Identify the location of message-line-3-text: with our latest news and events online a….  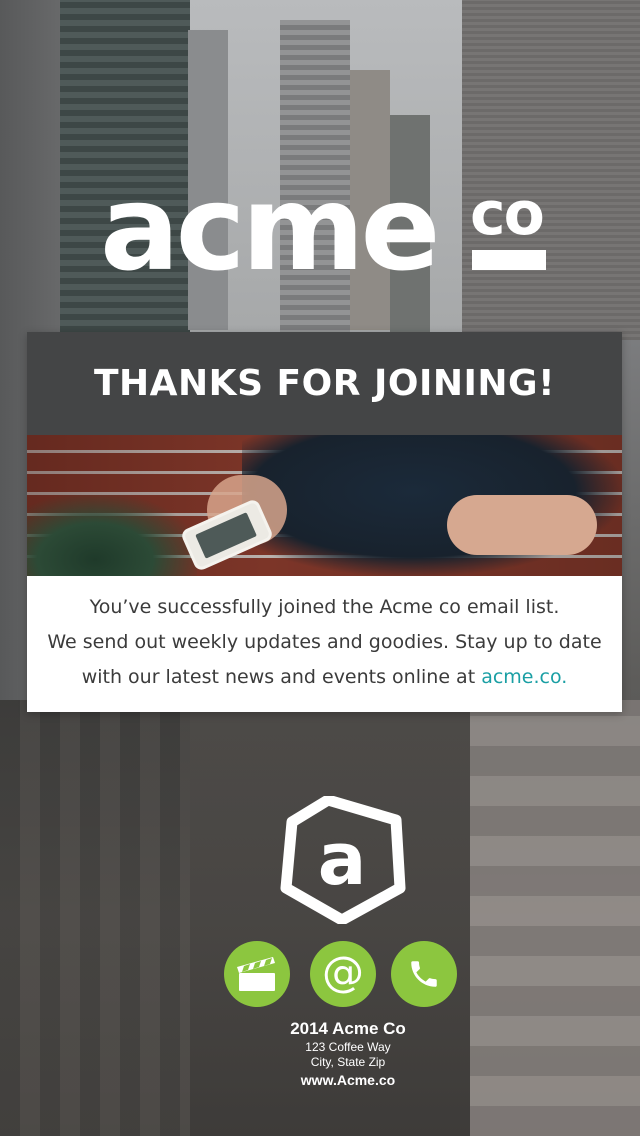
(281, 677).